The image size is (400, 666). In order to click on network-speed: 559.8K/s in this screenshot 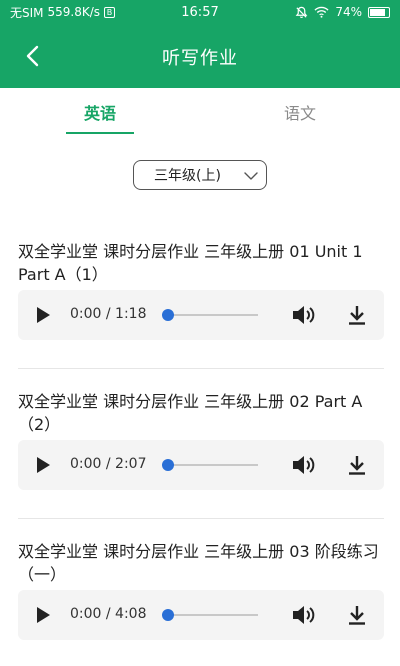, I will do `click(74, 12)`.